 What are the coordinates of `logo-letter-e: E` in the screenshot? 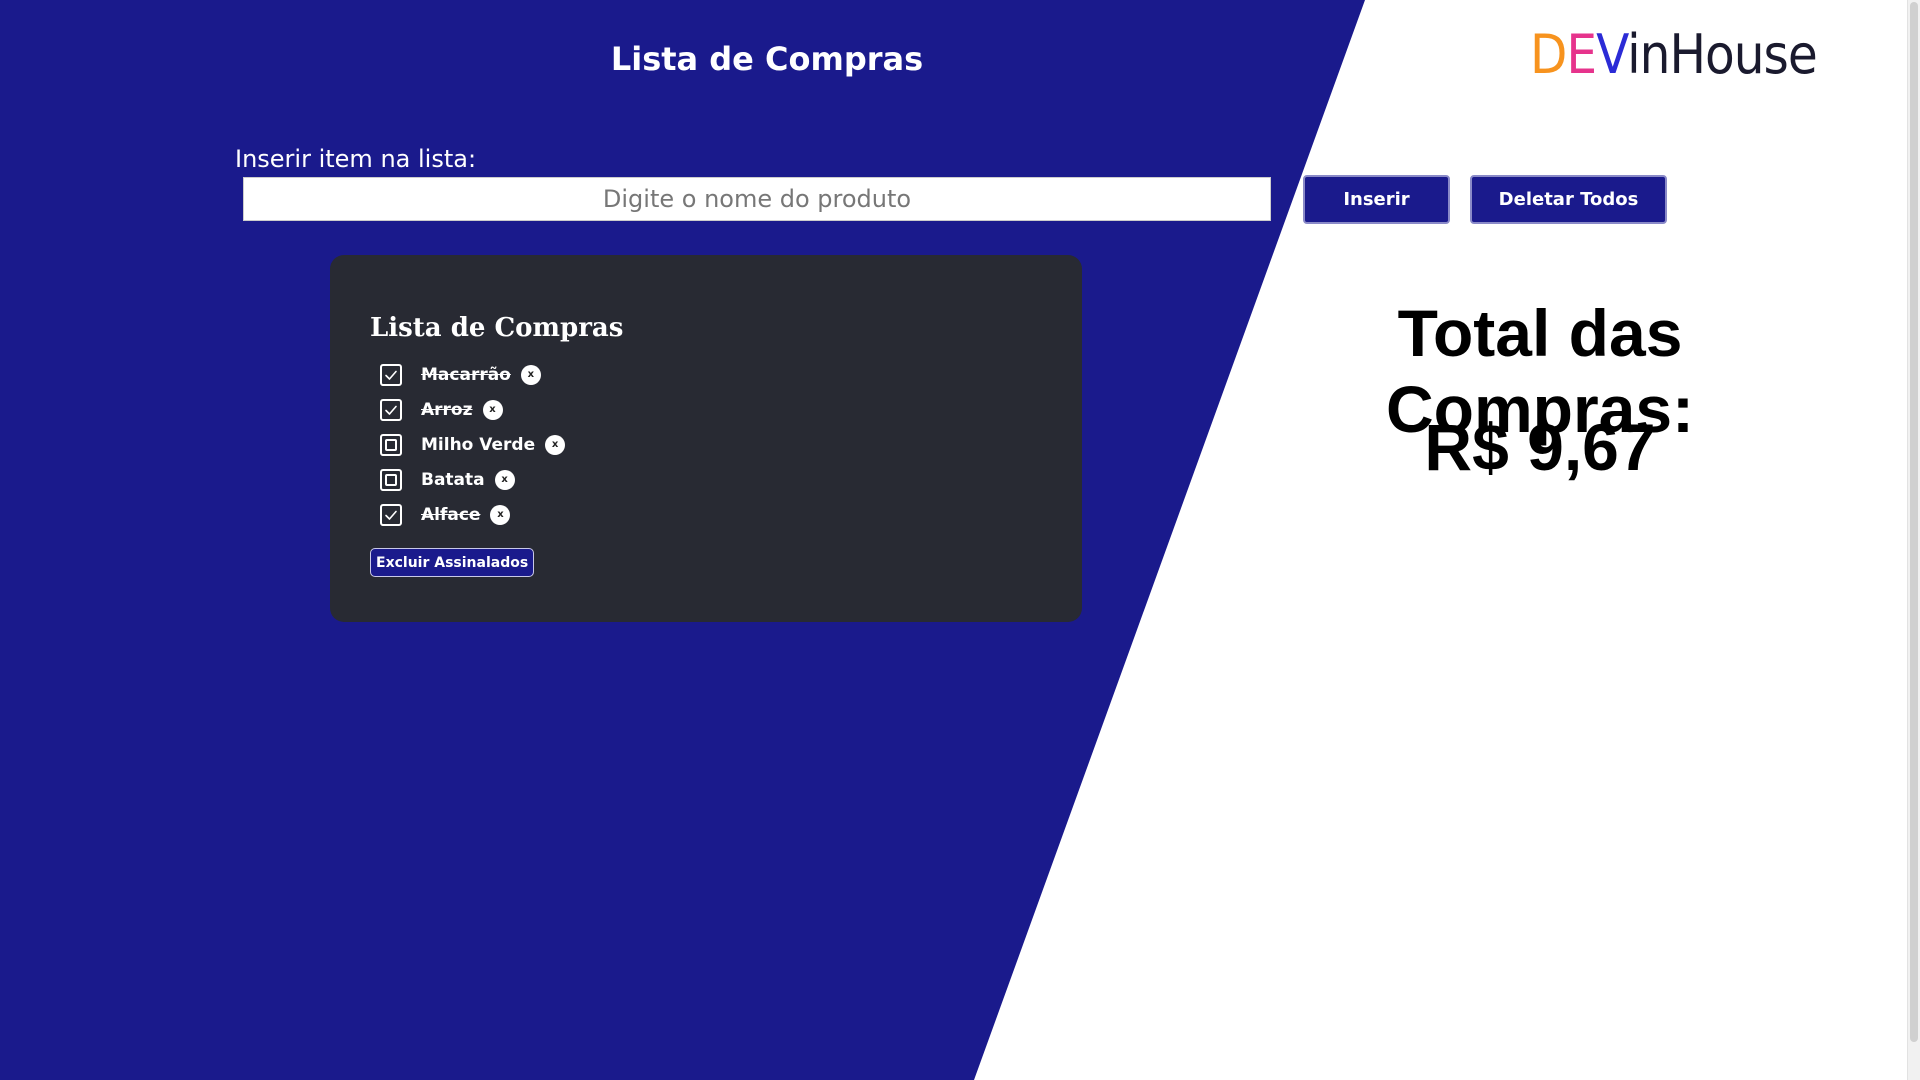 It's located at (1581, 54).